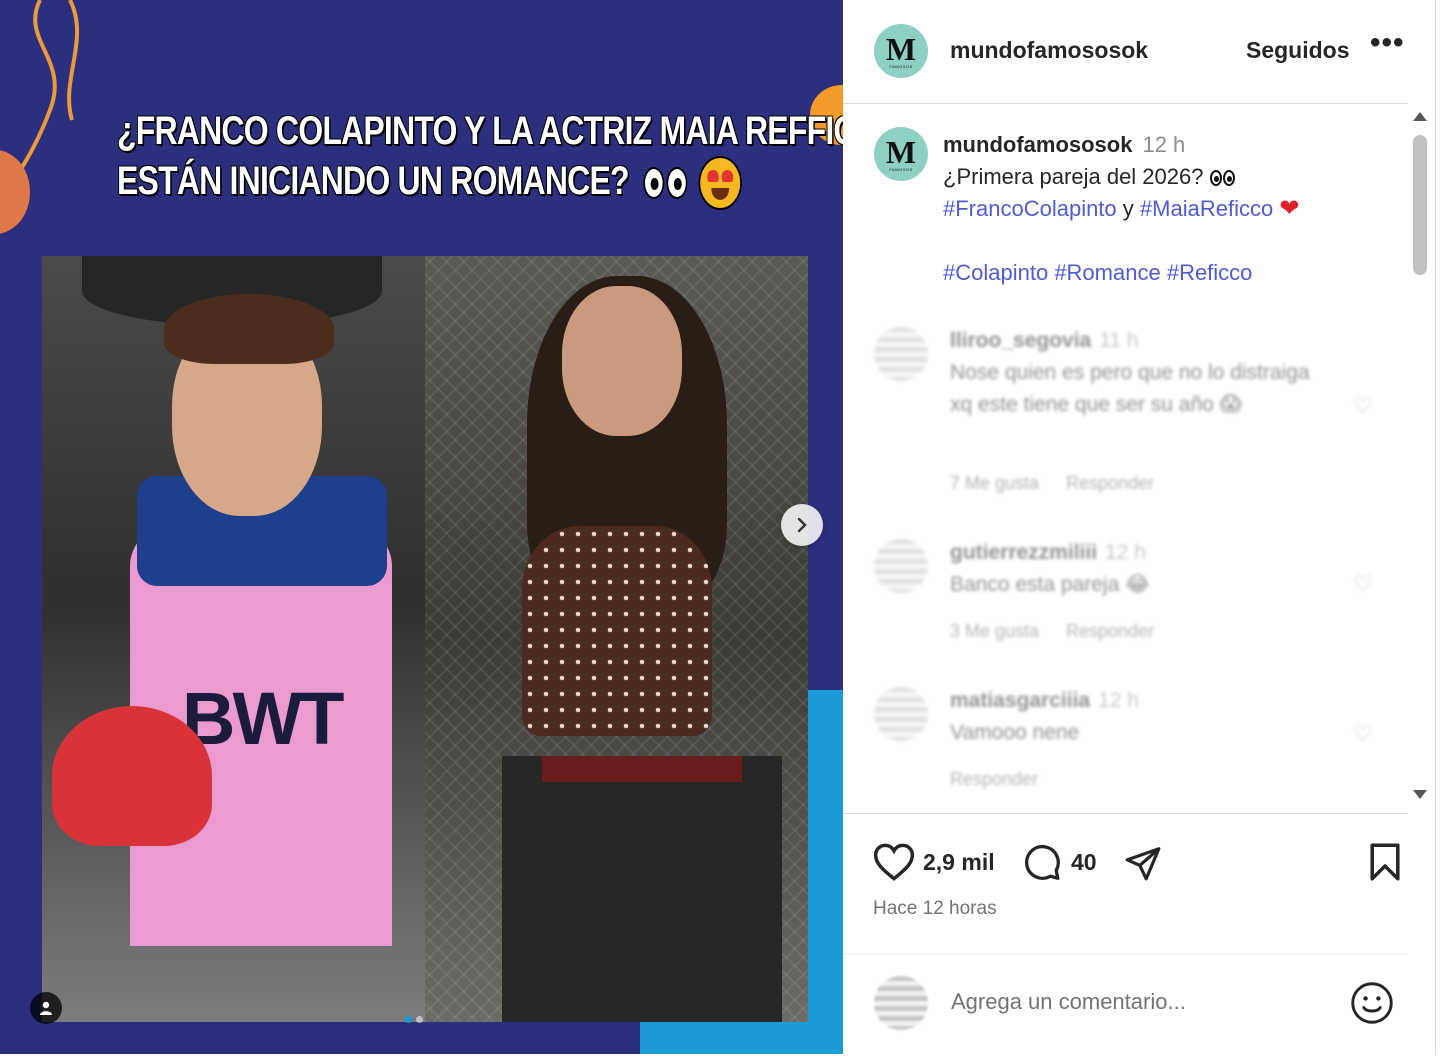  I want to click on comment-button: 40, so click(1059, 862).